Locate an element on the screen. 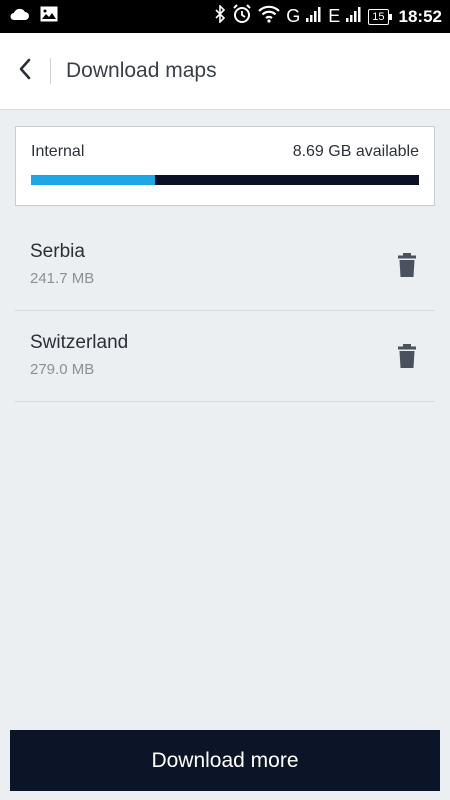 This screenshot has width=450, height=800. chevron-left-icon is located at coordinates (25, 71).